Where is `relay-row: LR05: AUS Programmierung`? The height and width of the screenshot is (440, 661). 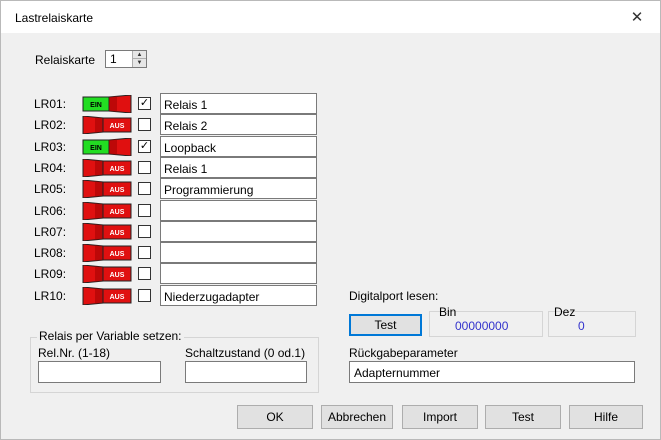
relay-row: LR05: AUS Programmierung is located at coordinates (171, 189).